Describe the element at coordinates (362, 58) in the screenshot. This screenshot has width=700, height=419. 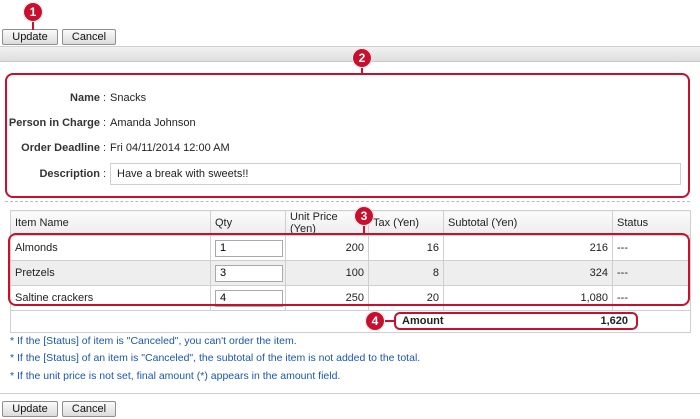
I see `callout-badge-2: 2` at that location.